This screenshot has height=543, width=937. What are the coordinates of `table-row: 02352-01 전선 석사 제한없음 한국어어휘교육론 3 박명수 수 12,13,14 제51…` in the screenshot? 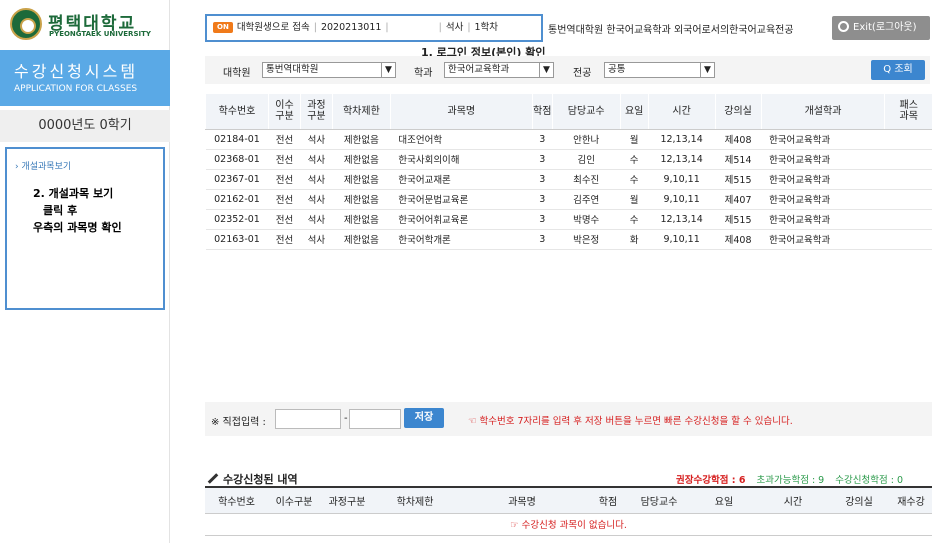 It's located at (568, 219).